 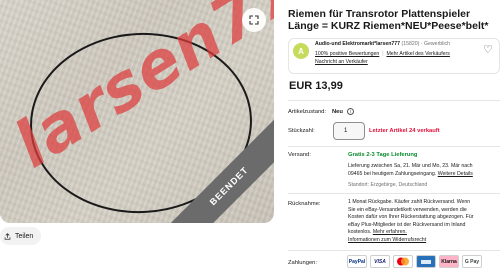 I want to click on mastercard-circles, so click(x=403, y=261).